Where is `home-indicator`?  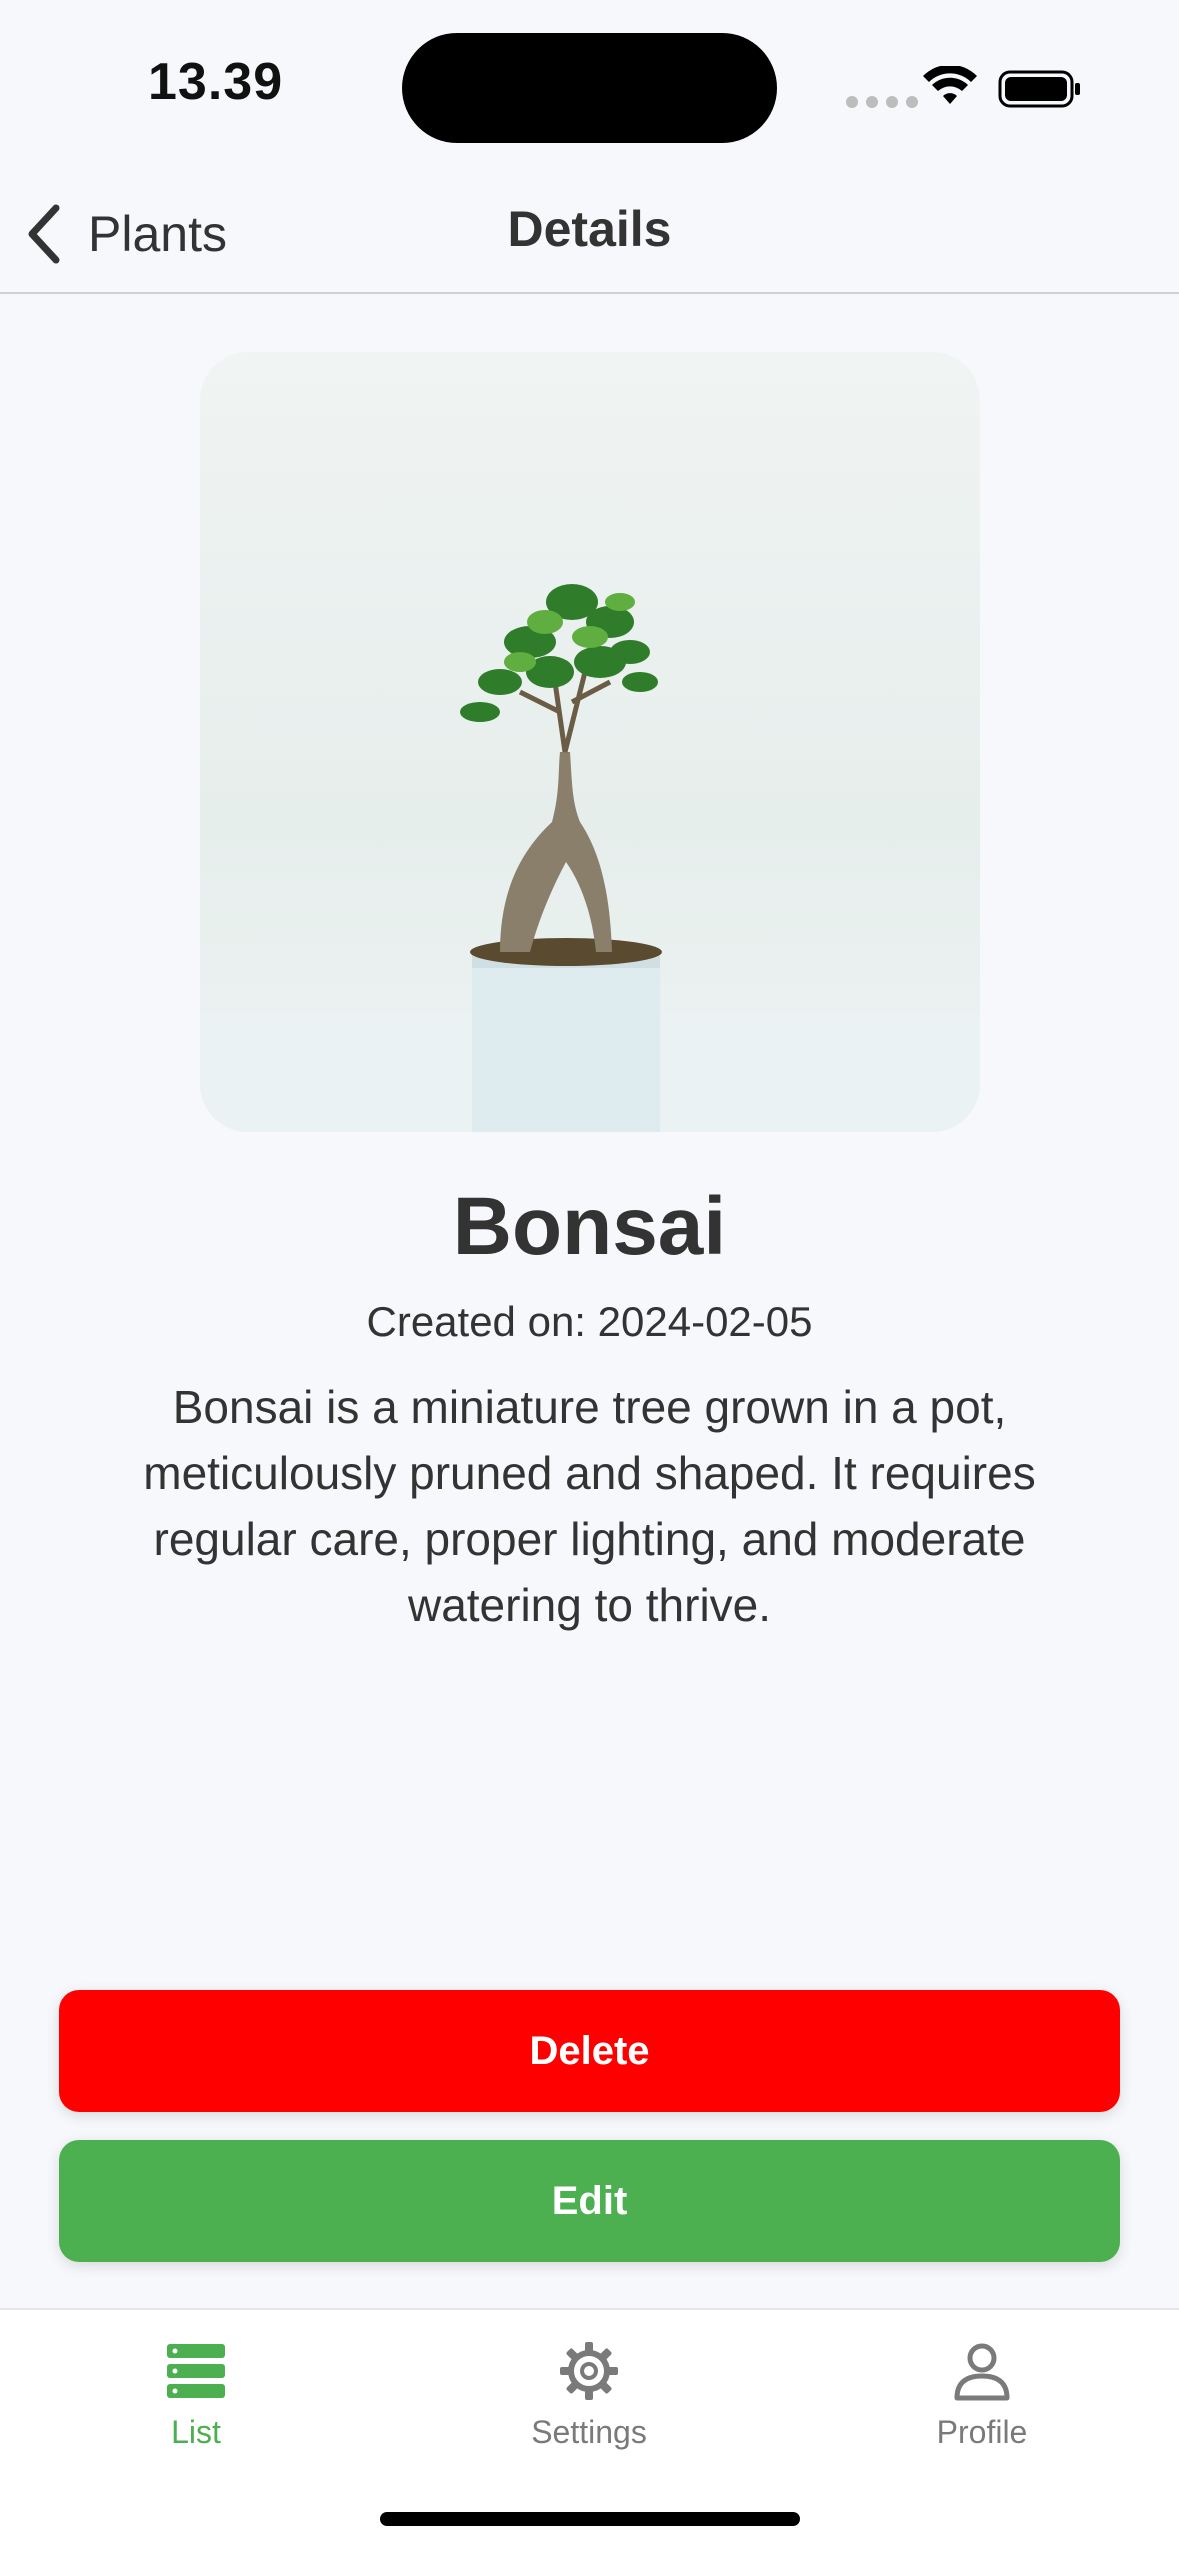
home-indicator is located at coordinates (590, 2519).